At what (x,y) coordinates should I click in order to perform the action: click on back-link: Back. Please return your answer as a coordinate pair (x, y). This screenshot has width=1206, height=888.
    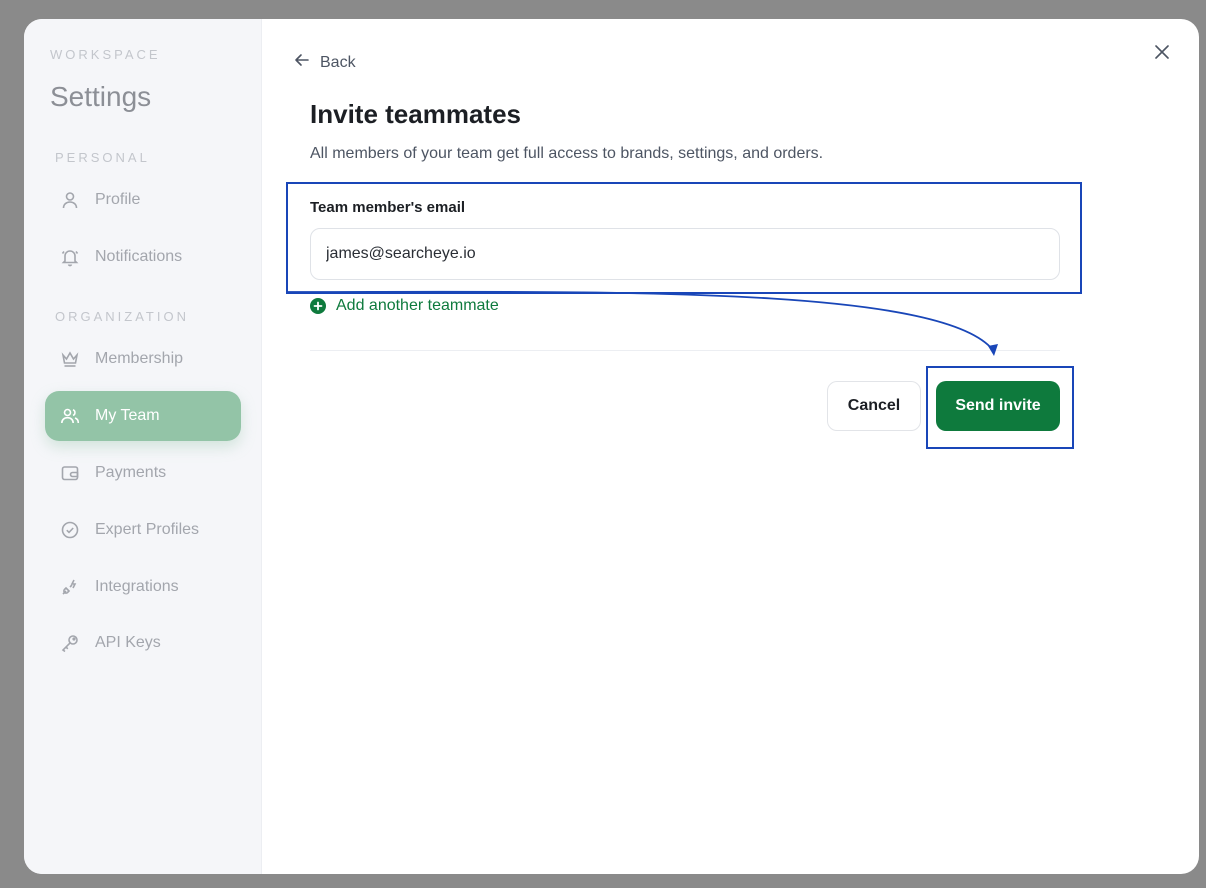
    Looking at the image, I should click on (325, 62).